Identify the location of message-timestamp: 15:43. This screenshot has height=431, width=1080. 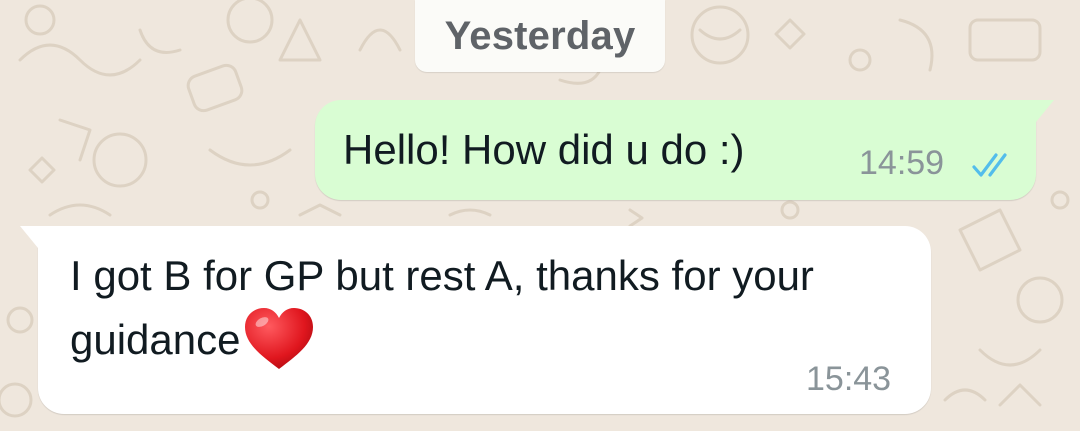
(849, 379).